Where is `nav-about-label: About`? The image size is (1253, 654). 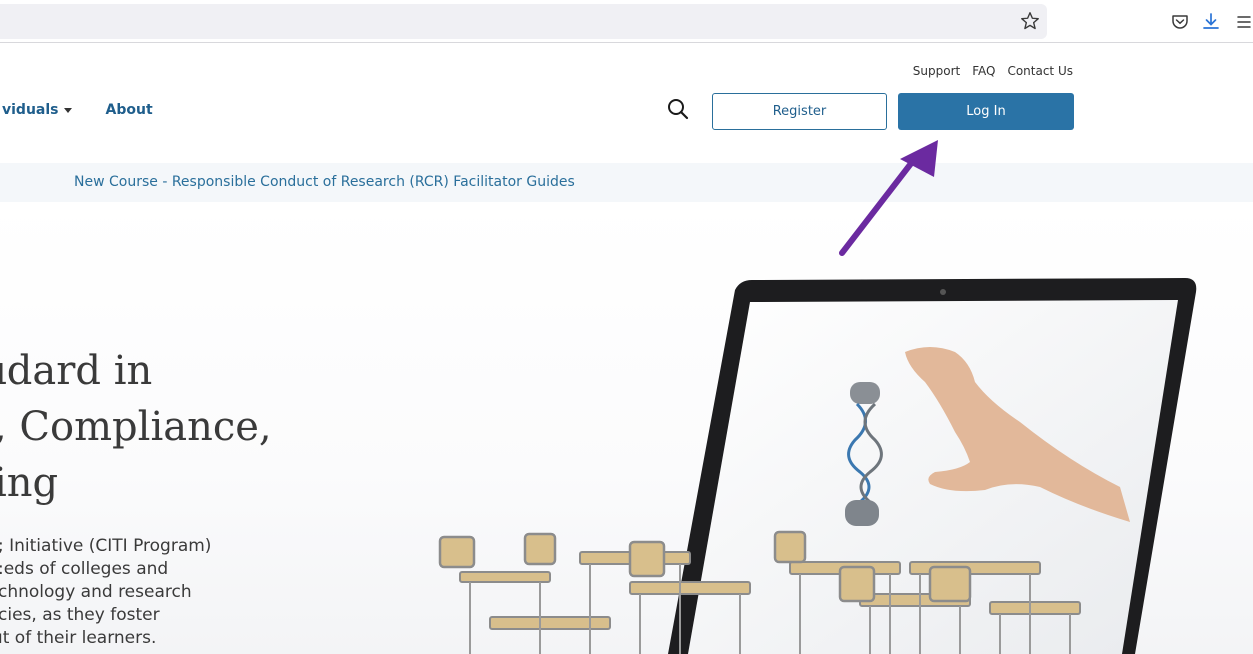 nav-about-label: About is located at coordinates (129, 110).